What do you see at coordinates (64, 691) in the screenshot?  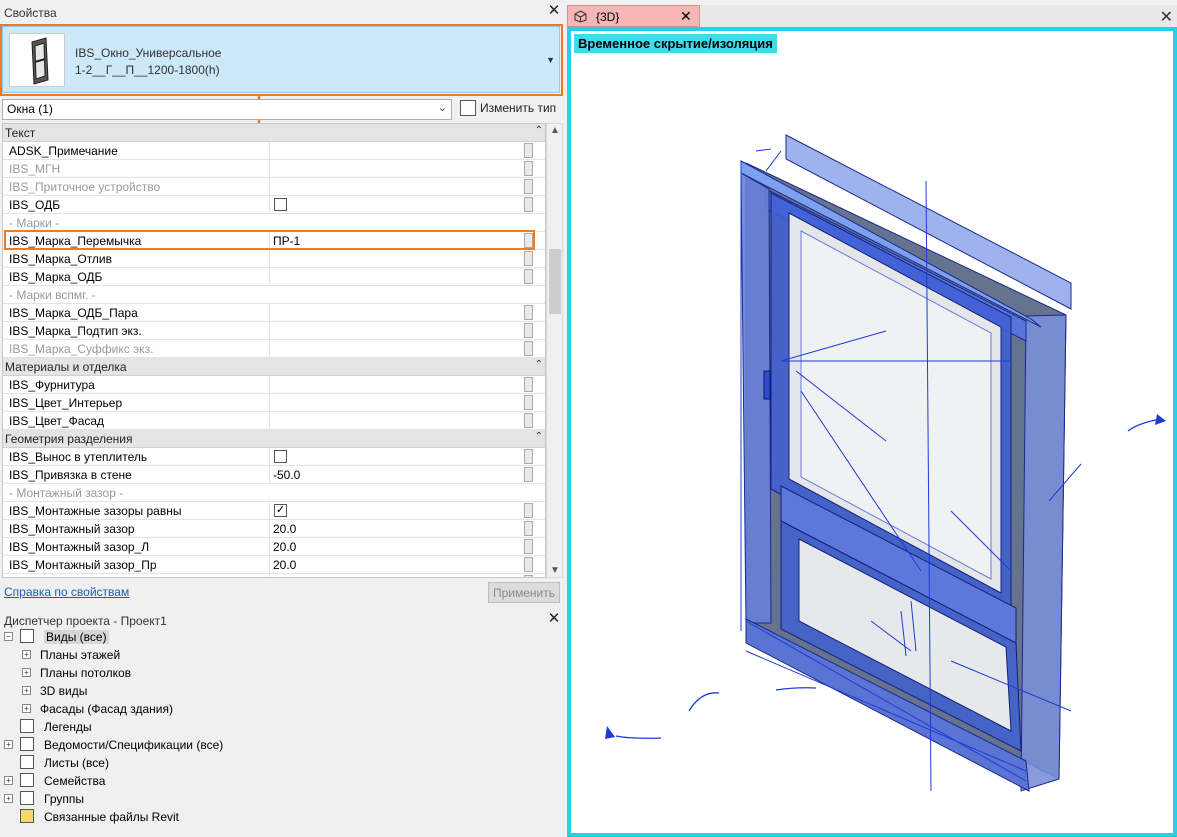 I see `browser-node-label: 3D виды` at bounding box center [64, 691].